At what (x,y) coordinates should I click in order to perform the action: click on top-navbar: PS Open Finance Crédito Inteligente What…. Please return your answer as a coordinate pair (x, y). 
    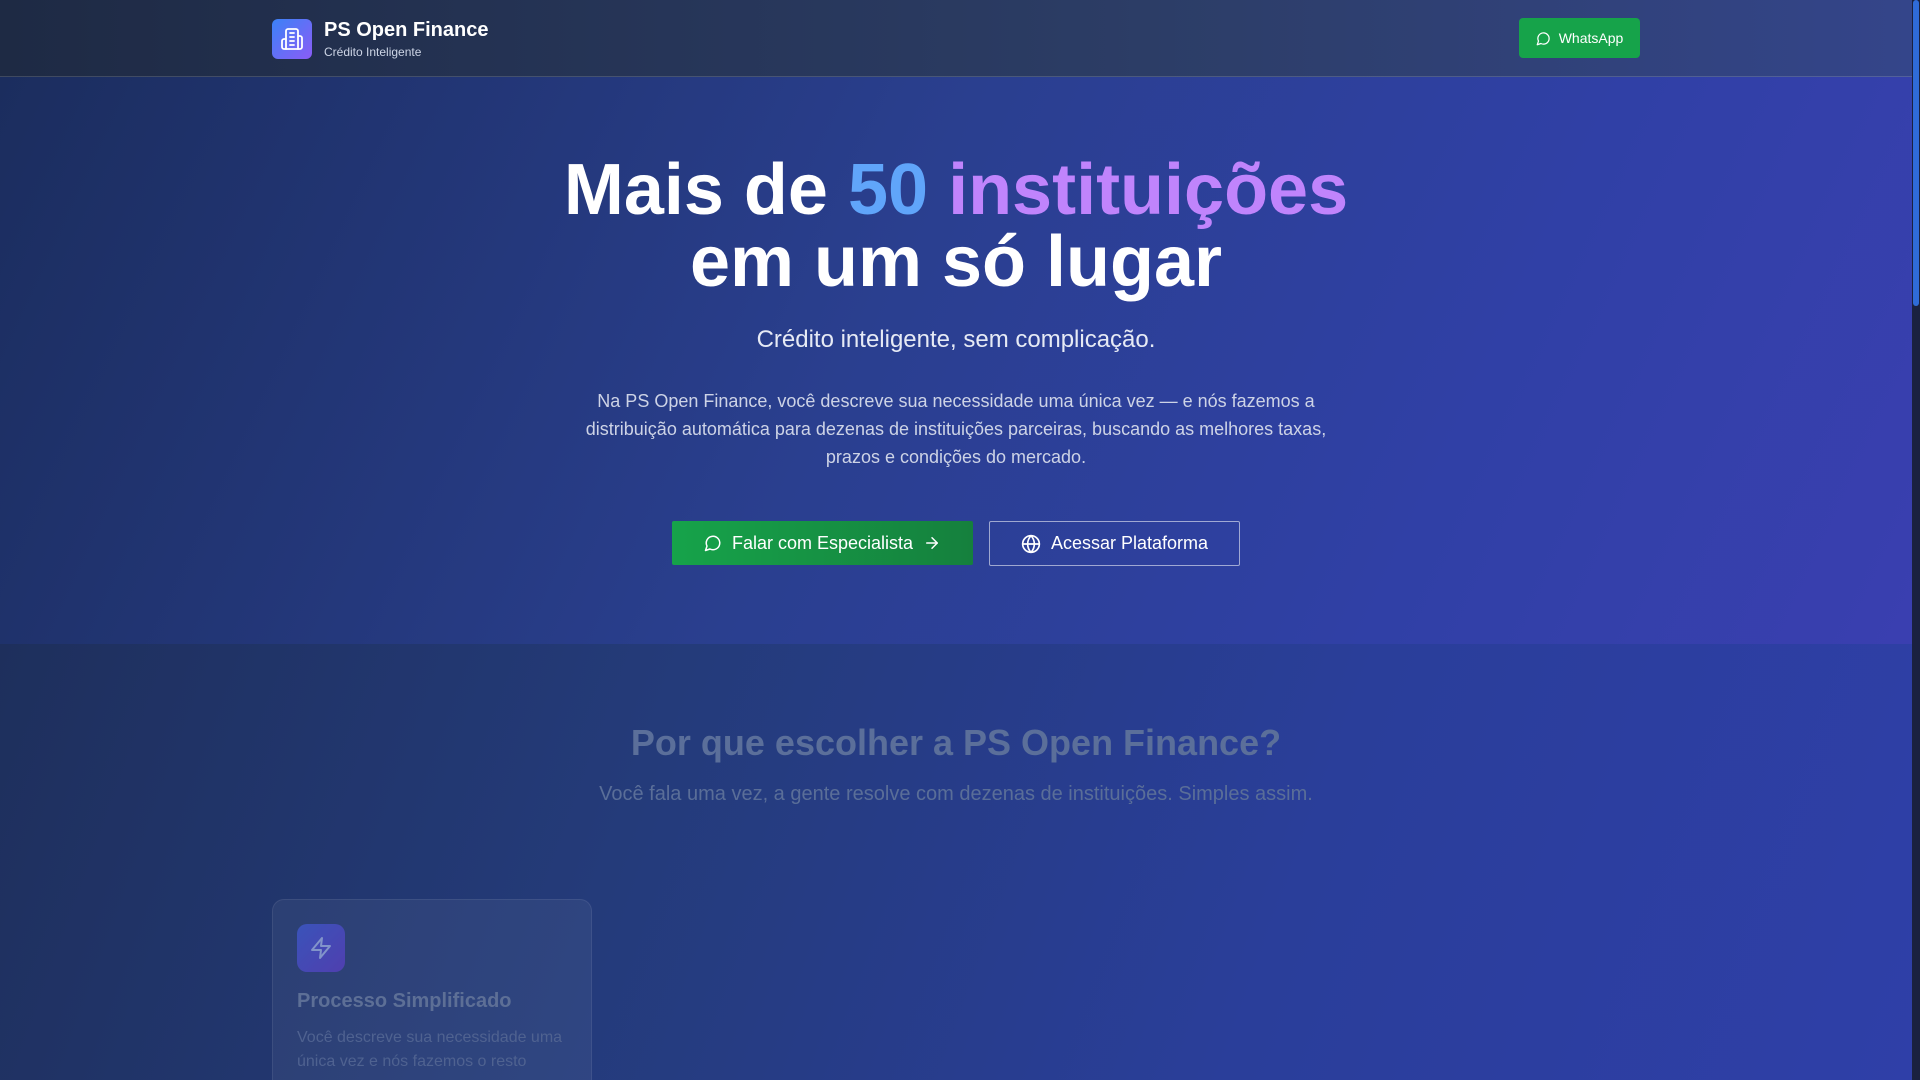
    Looking at the image, I should click on (956, 38).